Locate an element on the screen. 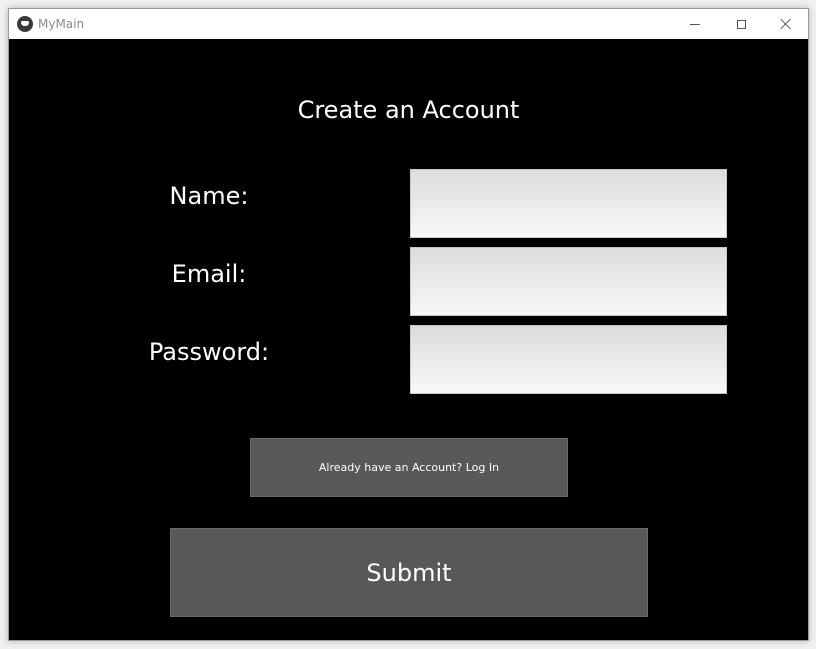  minimize-button is located at coordinates (695, 24).